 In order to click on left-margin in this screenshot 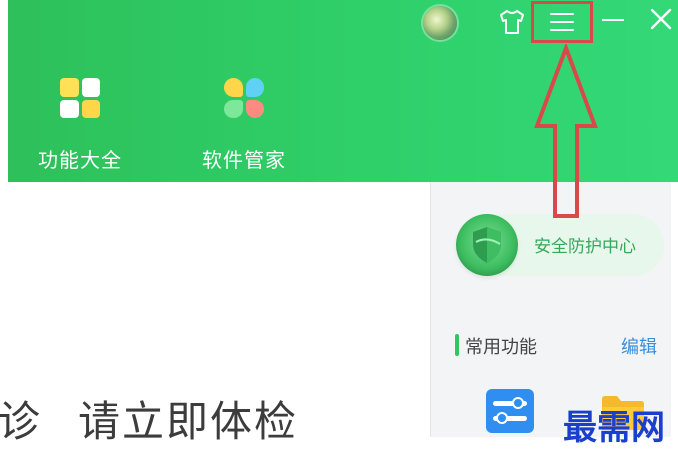, I will do `click(4, 225)`.